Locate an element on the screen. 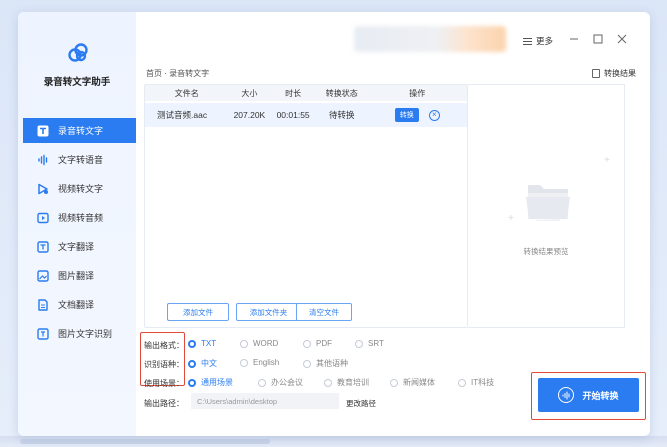 The width and height of the screenshot is (667, 447). option-label: 新闻媒体 is located at coordinates (419, 382).